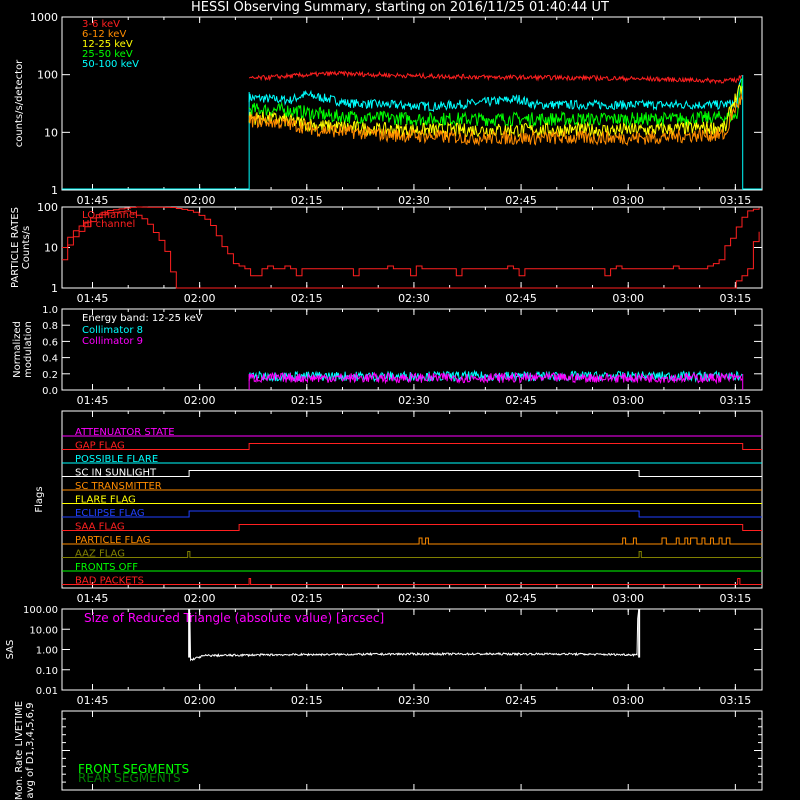 Image resolution: width=800 pixels, height=800 pixels. Describe the element at coordinates (495, 95) in the screenshot. I see `series-line-50-100-keV` at that location.